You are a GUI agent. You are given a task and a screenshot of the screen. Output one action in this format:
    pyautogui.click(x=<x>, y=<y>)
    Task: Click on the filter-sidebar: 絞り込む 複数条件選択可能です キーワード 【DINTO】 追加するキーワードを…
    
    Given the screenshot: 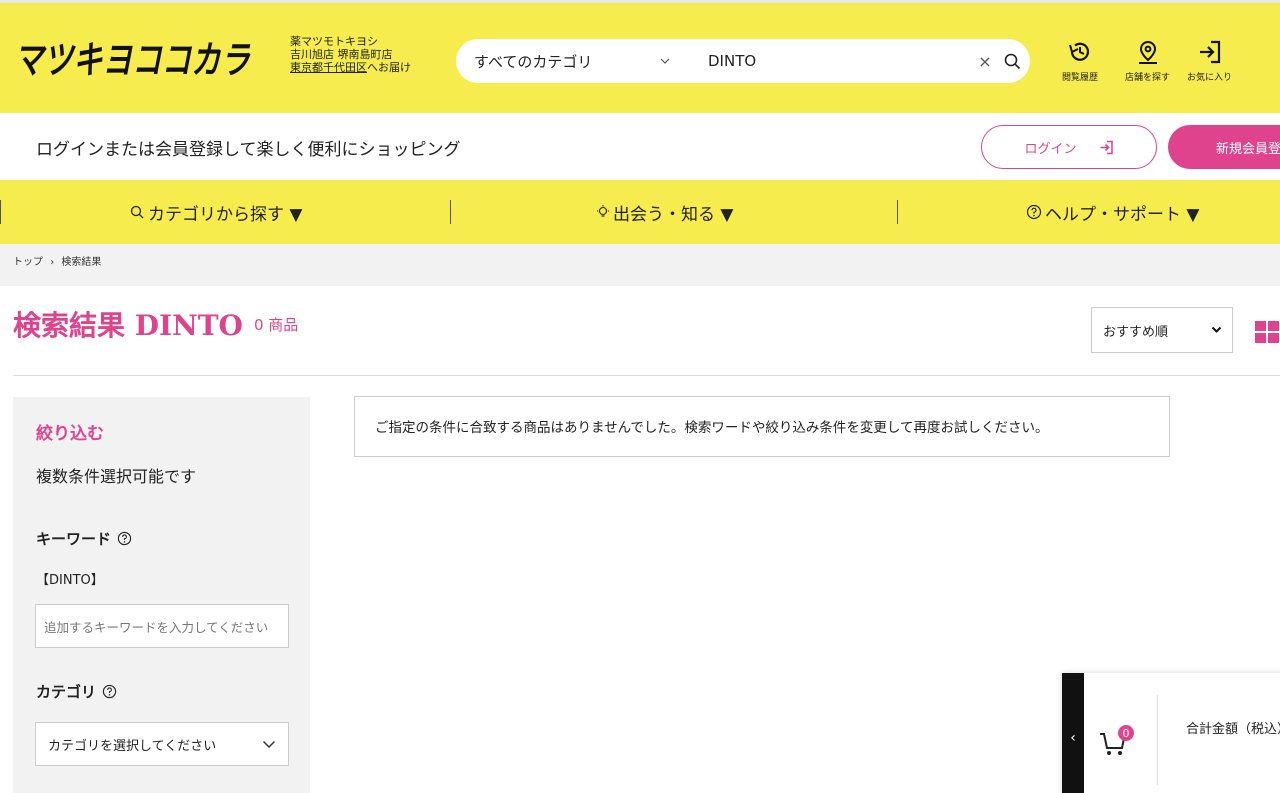 What is the action you would take?
    pyautogui.click(x=161, y=595)
    